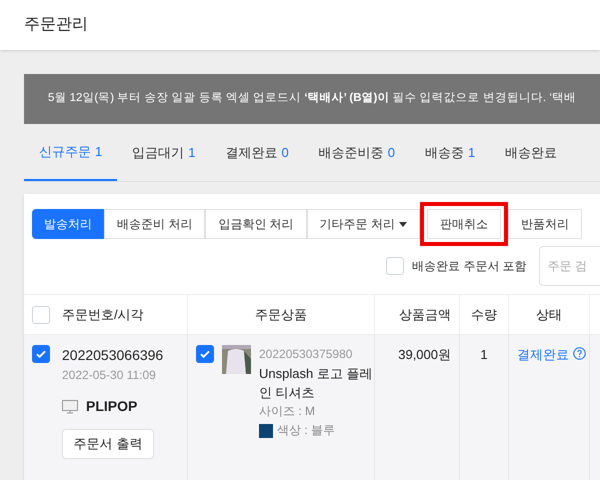  I want to click on print-order-button: 주문서 출력, so click(108, 444).